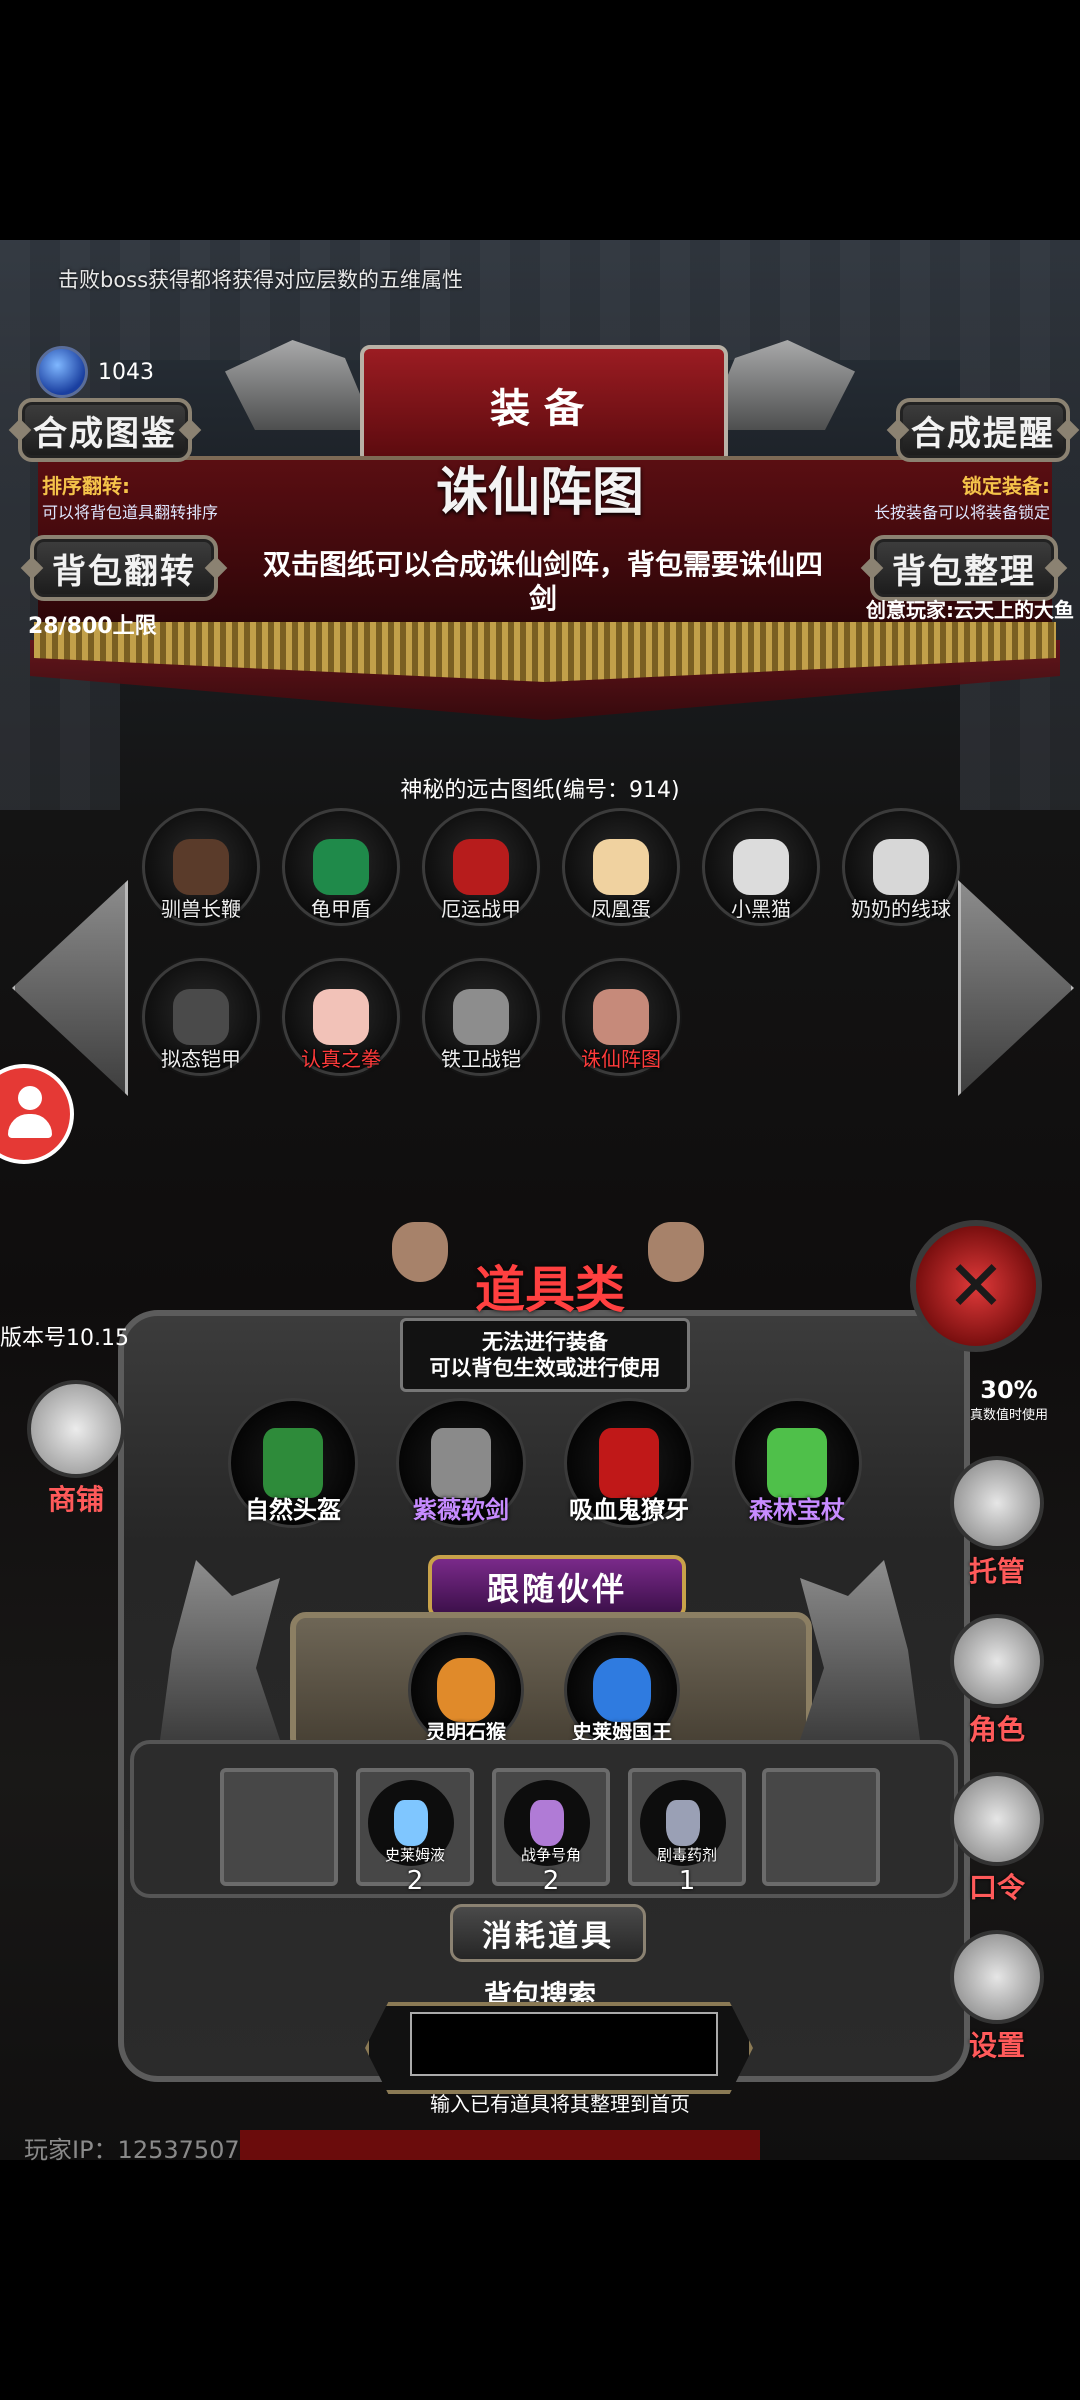 The image size is (1080, 2400). What do you see at coordinates (544, 409) in the screenshot?
I see `header-title: 装备` at bounding box center [544, 409].